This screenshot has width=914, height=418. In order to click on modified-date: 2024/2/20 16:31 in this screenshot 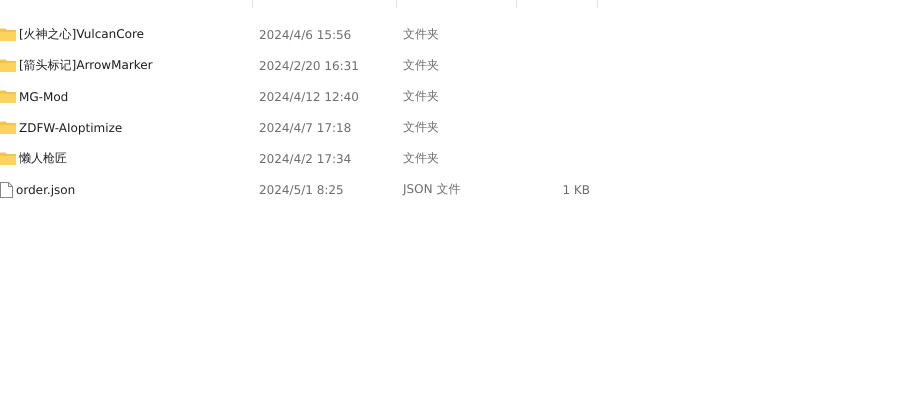, I will do `click(309, 65)`.